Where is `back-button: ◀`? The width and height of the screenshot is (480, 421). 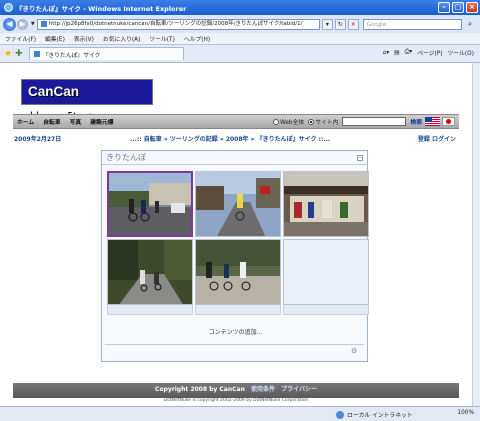
back-button: ◀ is located at coordinates (9, 24).